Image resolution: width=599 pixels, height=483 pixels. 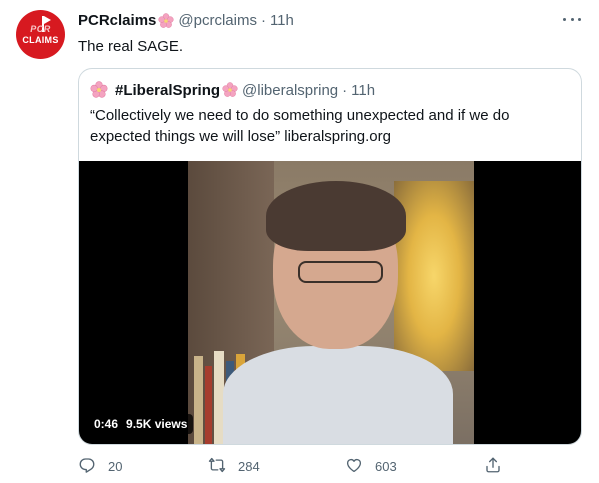 I want to click on quote-handle: @liberalspring, so click(x=290, y=90).